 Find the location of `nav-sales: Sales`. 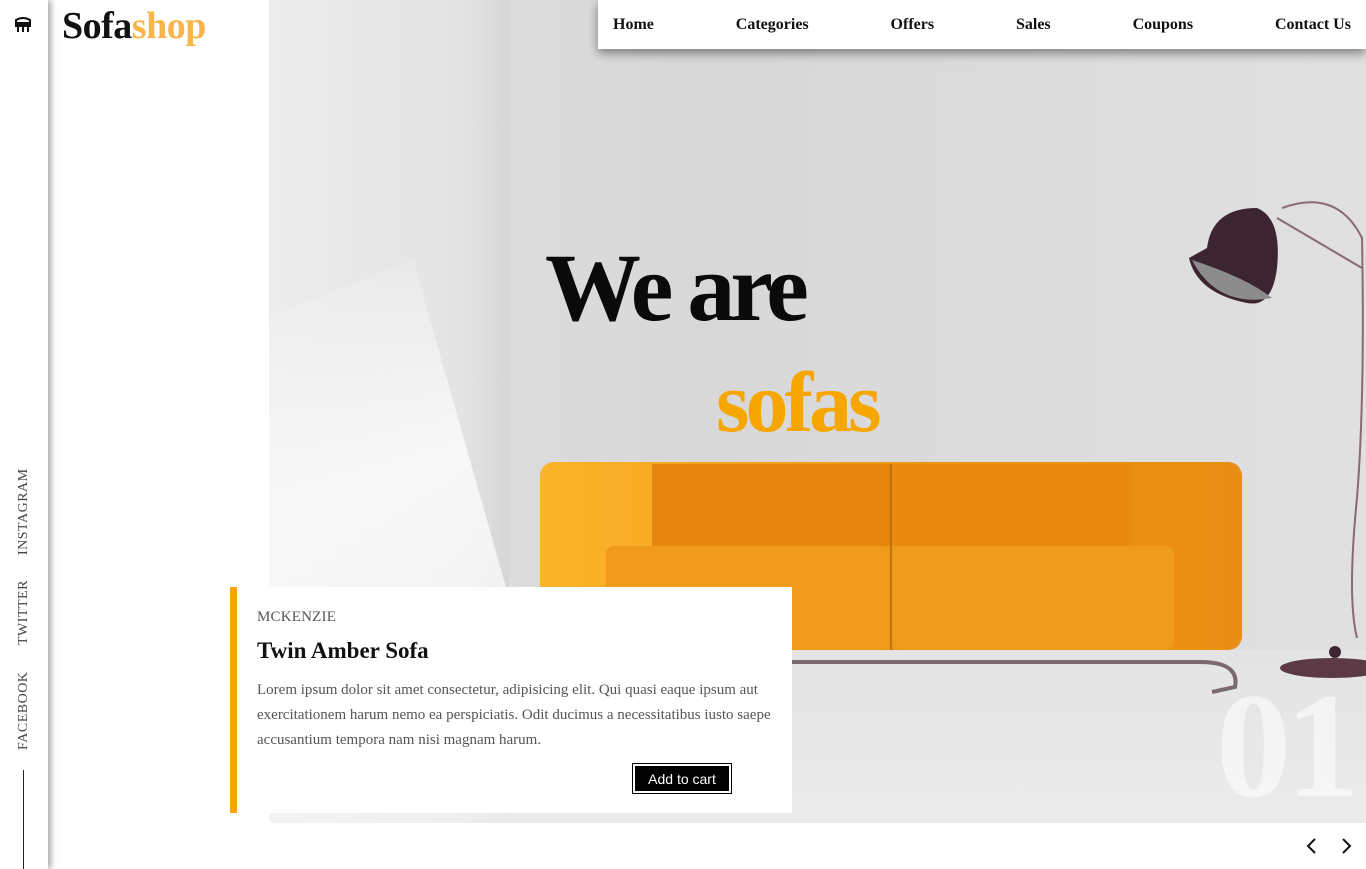

nav-sales: Sales is located at coordinates (1033, 25).